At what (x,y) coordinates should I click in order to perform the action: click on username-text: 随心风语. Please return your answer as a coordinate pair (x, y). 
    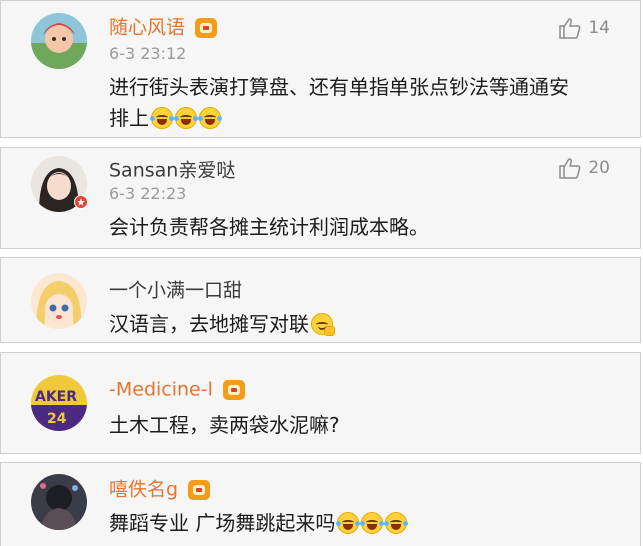
    Looking at the image, I should click on (147, 27).